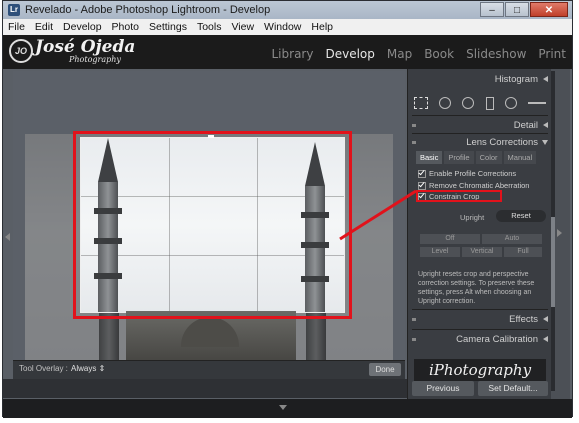 Image resolution: width=579 pixels, height=423 pixels. What do you see at coordinates (283, 407) in the screenshot?
I see `filmstrip-toggle-icon` at bounding box center [283, 407].